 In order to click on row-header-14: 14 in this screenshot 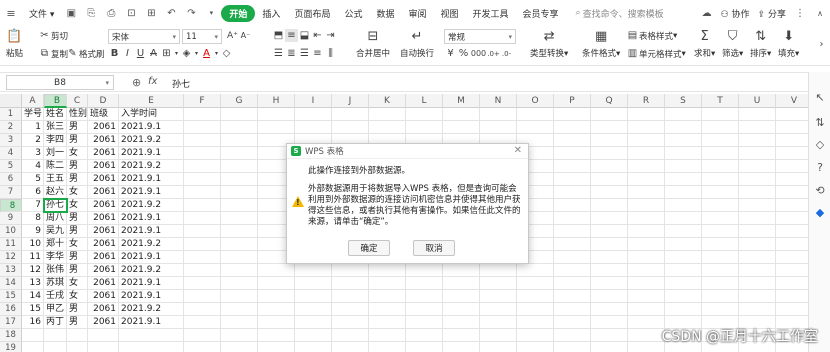, I will do `click(11, 283)`.